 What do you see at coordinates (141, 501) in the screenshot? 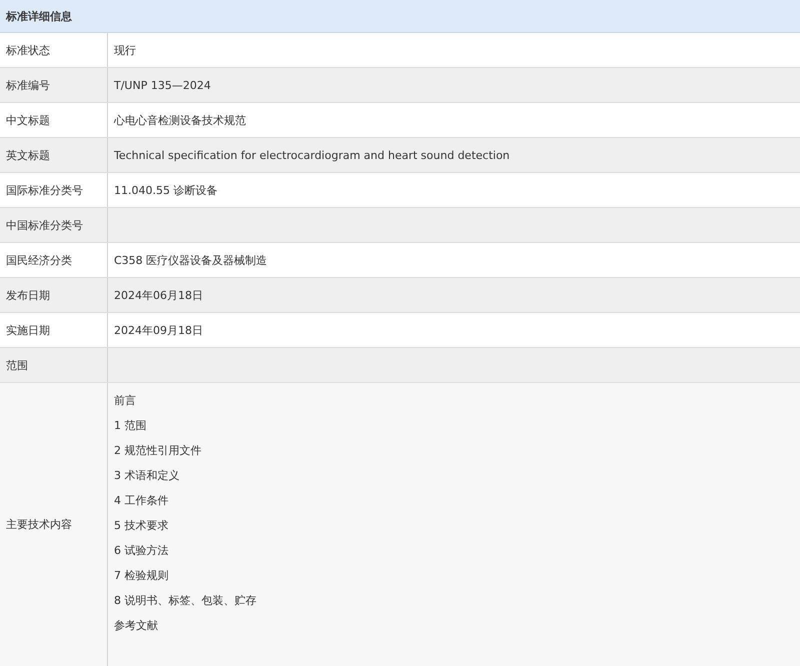
I see `contents-item: 4 工作条件` at bounding box center [141, 501].